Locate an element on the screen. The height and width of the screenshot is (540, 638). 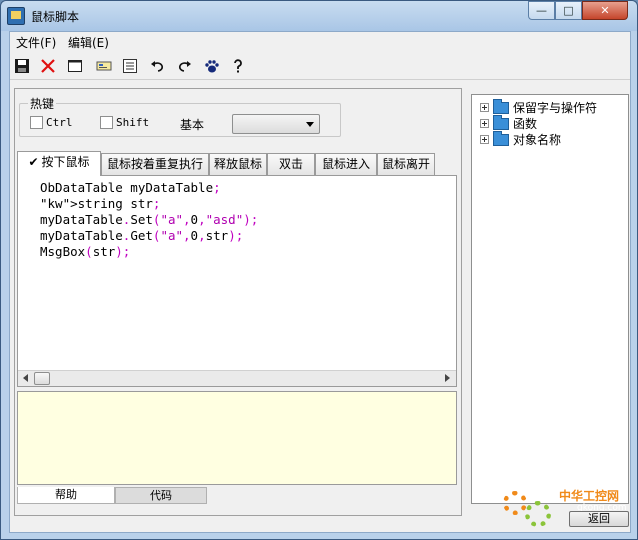
tab-mouse-enter: 鼠标进入 is located at coordinates (346, 164).